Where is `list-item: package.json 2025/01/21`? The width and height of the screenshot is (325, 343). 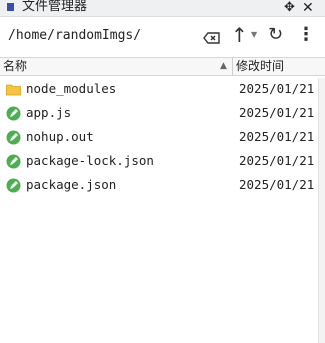 list-item: package.json 2025/01/21 is located at coordinates (162, 186).